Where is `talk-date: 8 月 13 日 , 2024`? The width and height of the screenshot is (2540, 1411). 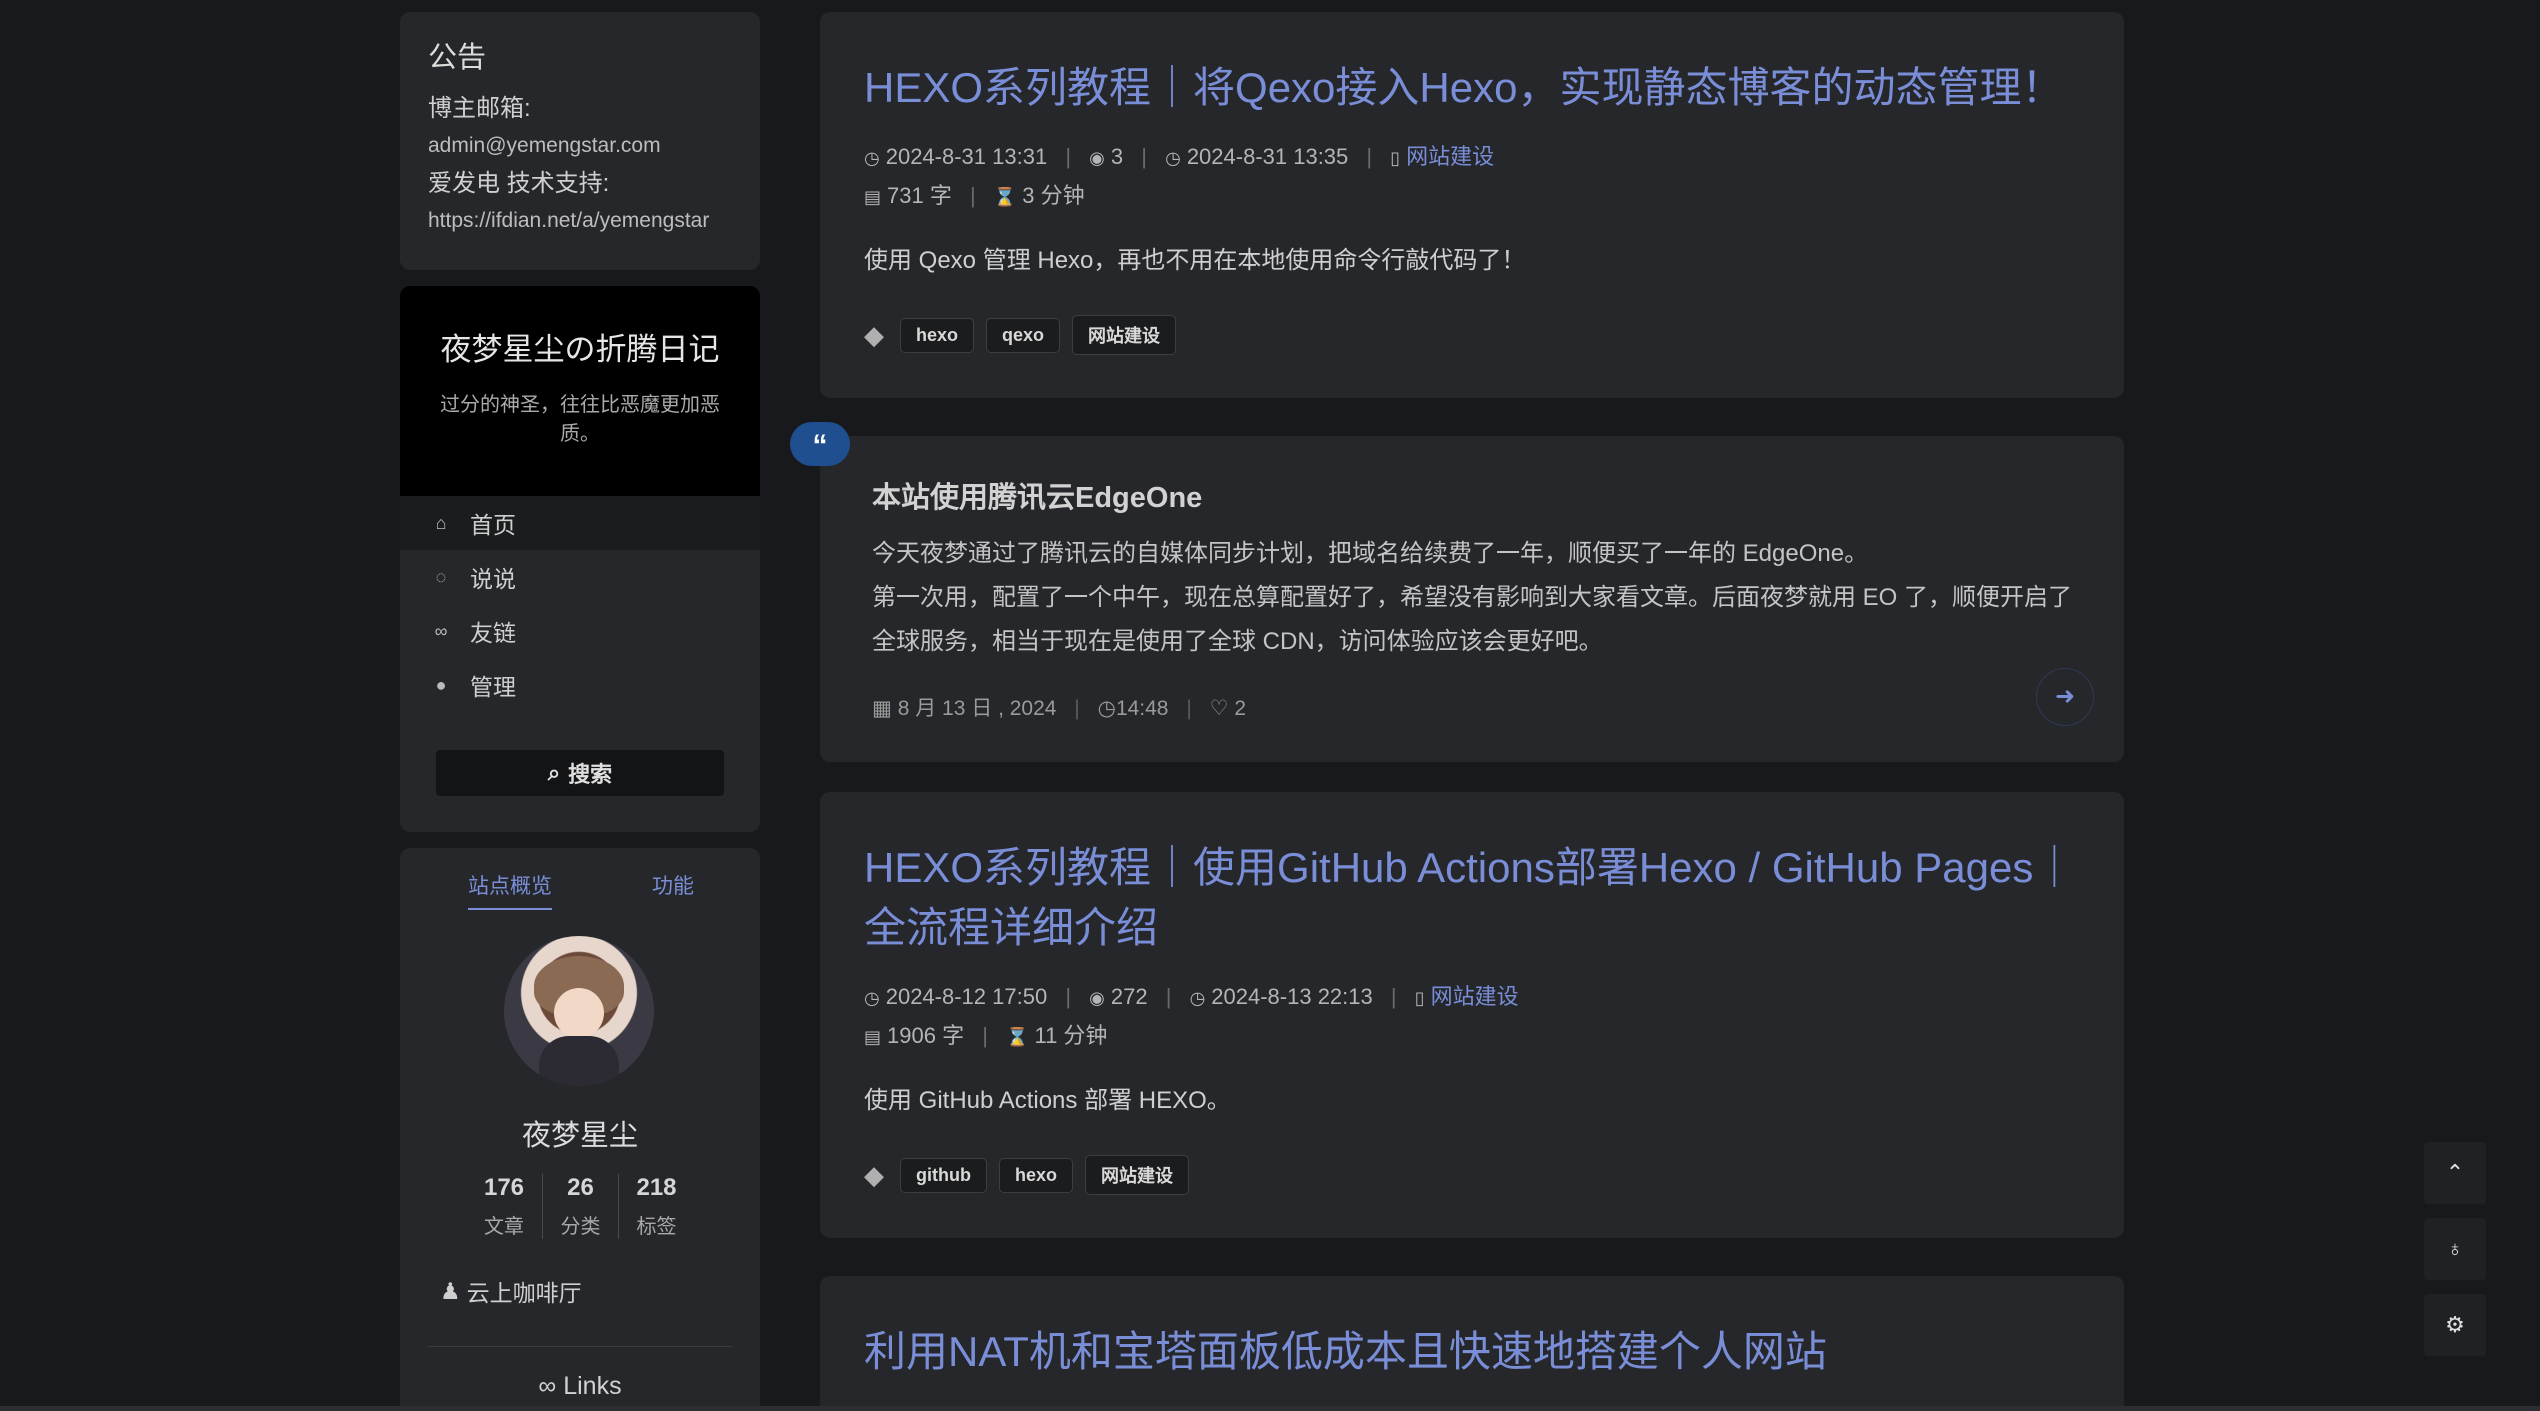 talk-date: 8 月 13 日 , 2024 is located at coordinates (977, 708).